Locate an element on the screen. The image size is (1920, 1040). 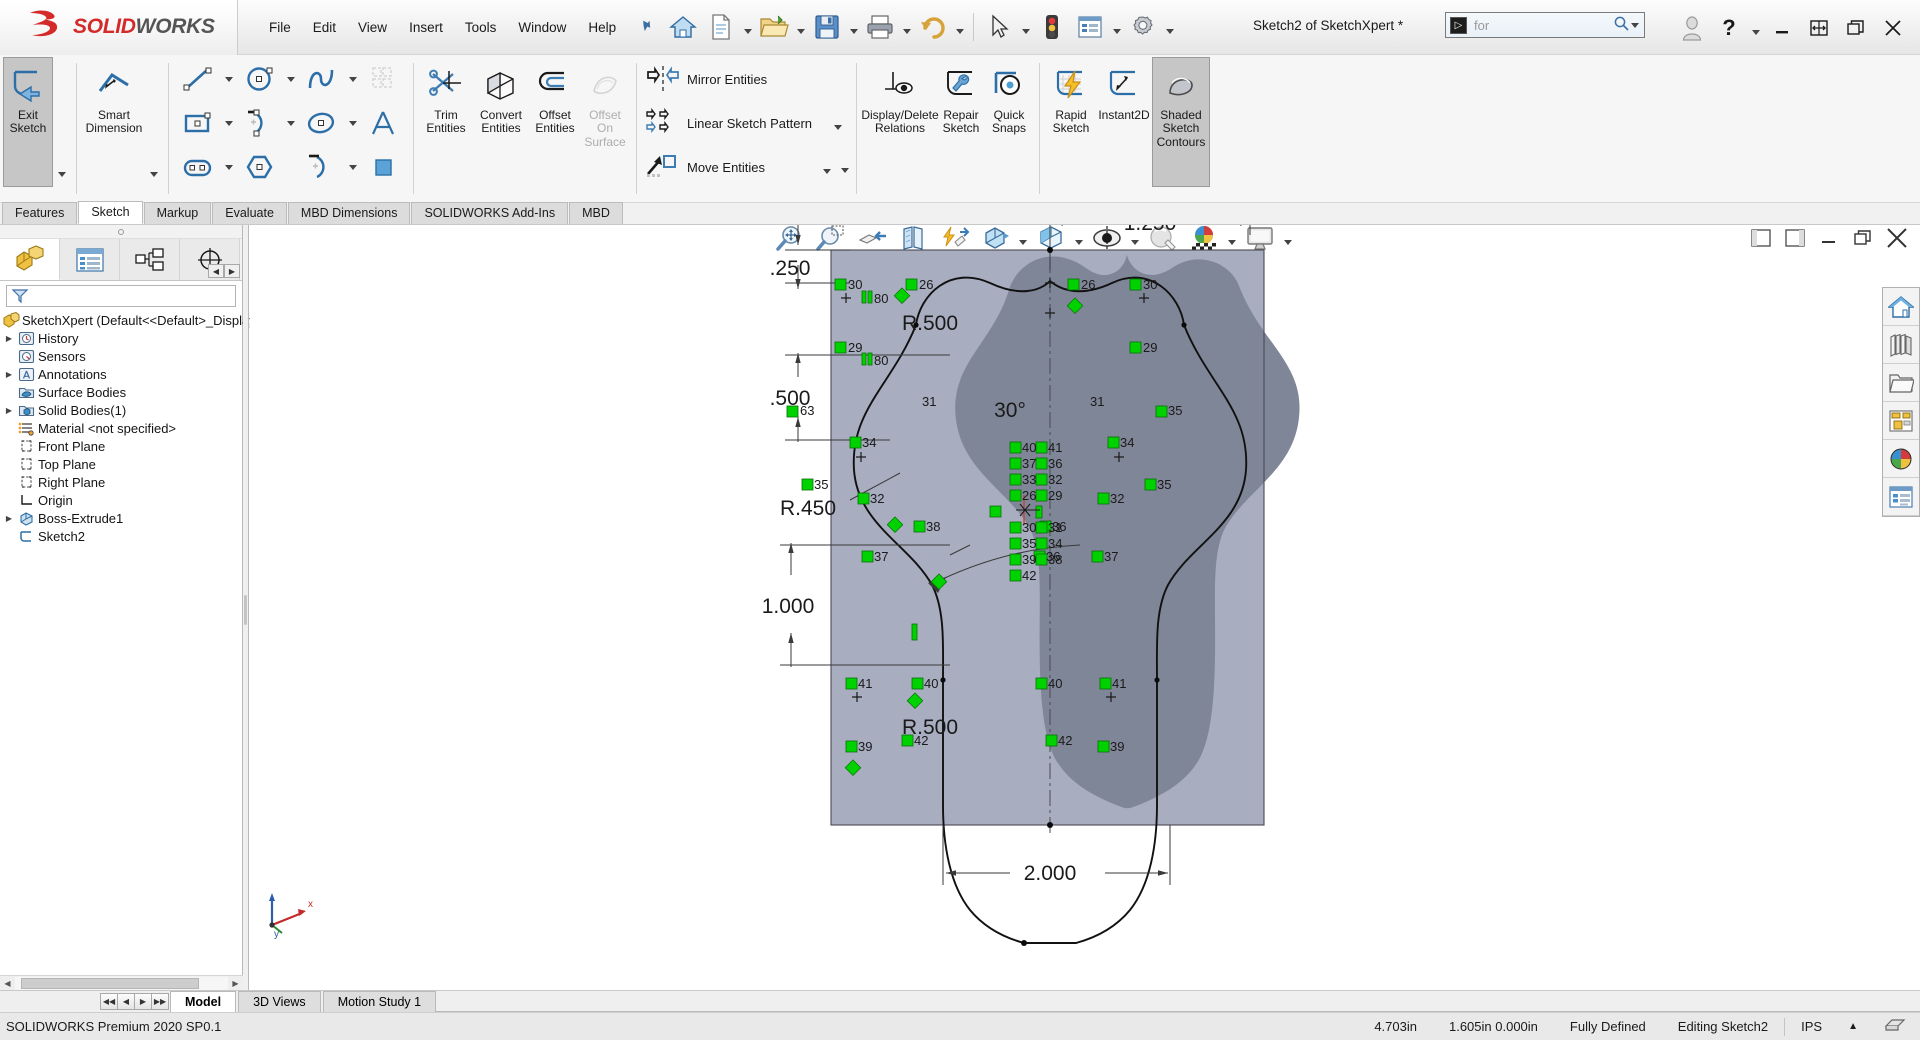
new-document-caret is located at coordinates (747, 27).